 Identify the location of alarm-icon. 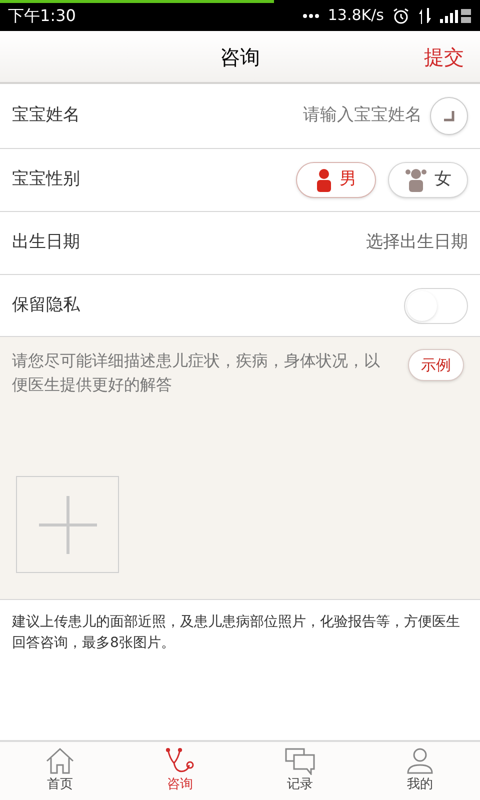
(401, 15).